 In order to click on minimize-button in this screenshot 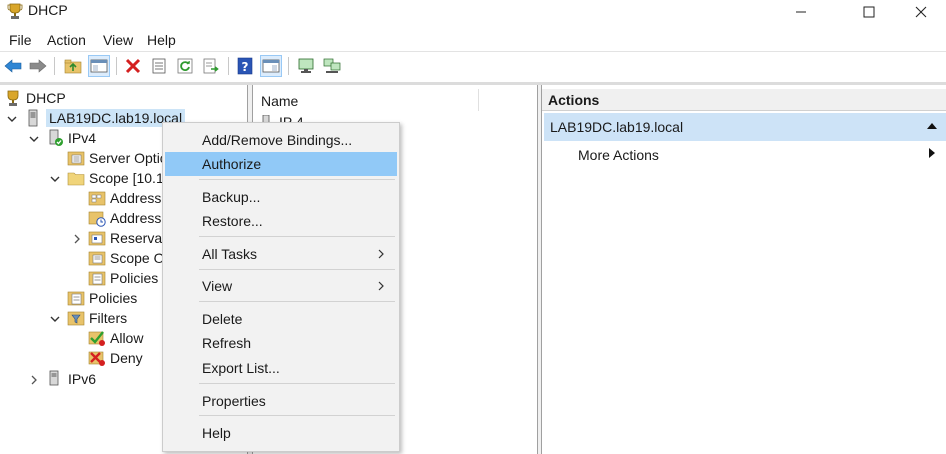, I will do `click(801, 12)`.